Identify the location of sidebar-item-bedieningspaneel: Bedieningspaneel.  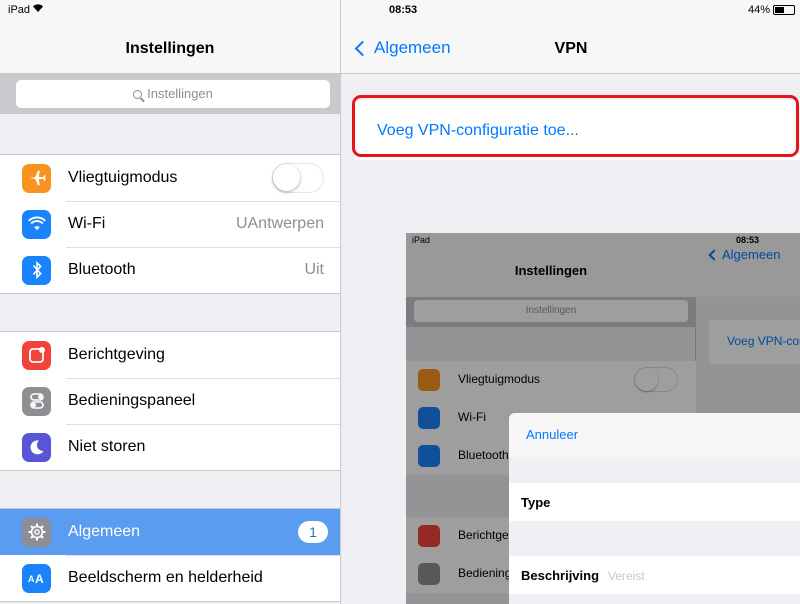
(170, 401).